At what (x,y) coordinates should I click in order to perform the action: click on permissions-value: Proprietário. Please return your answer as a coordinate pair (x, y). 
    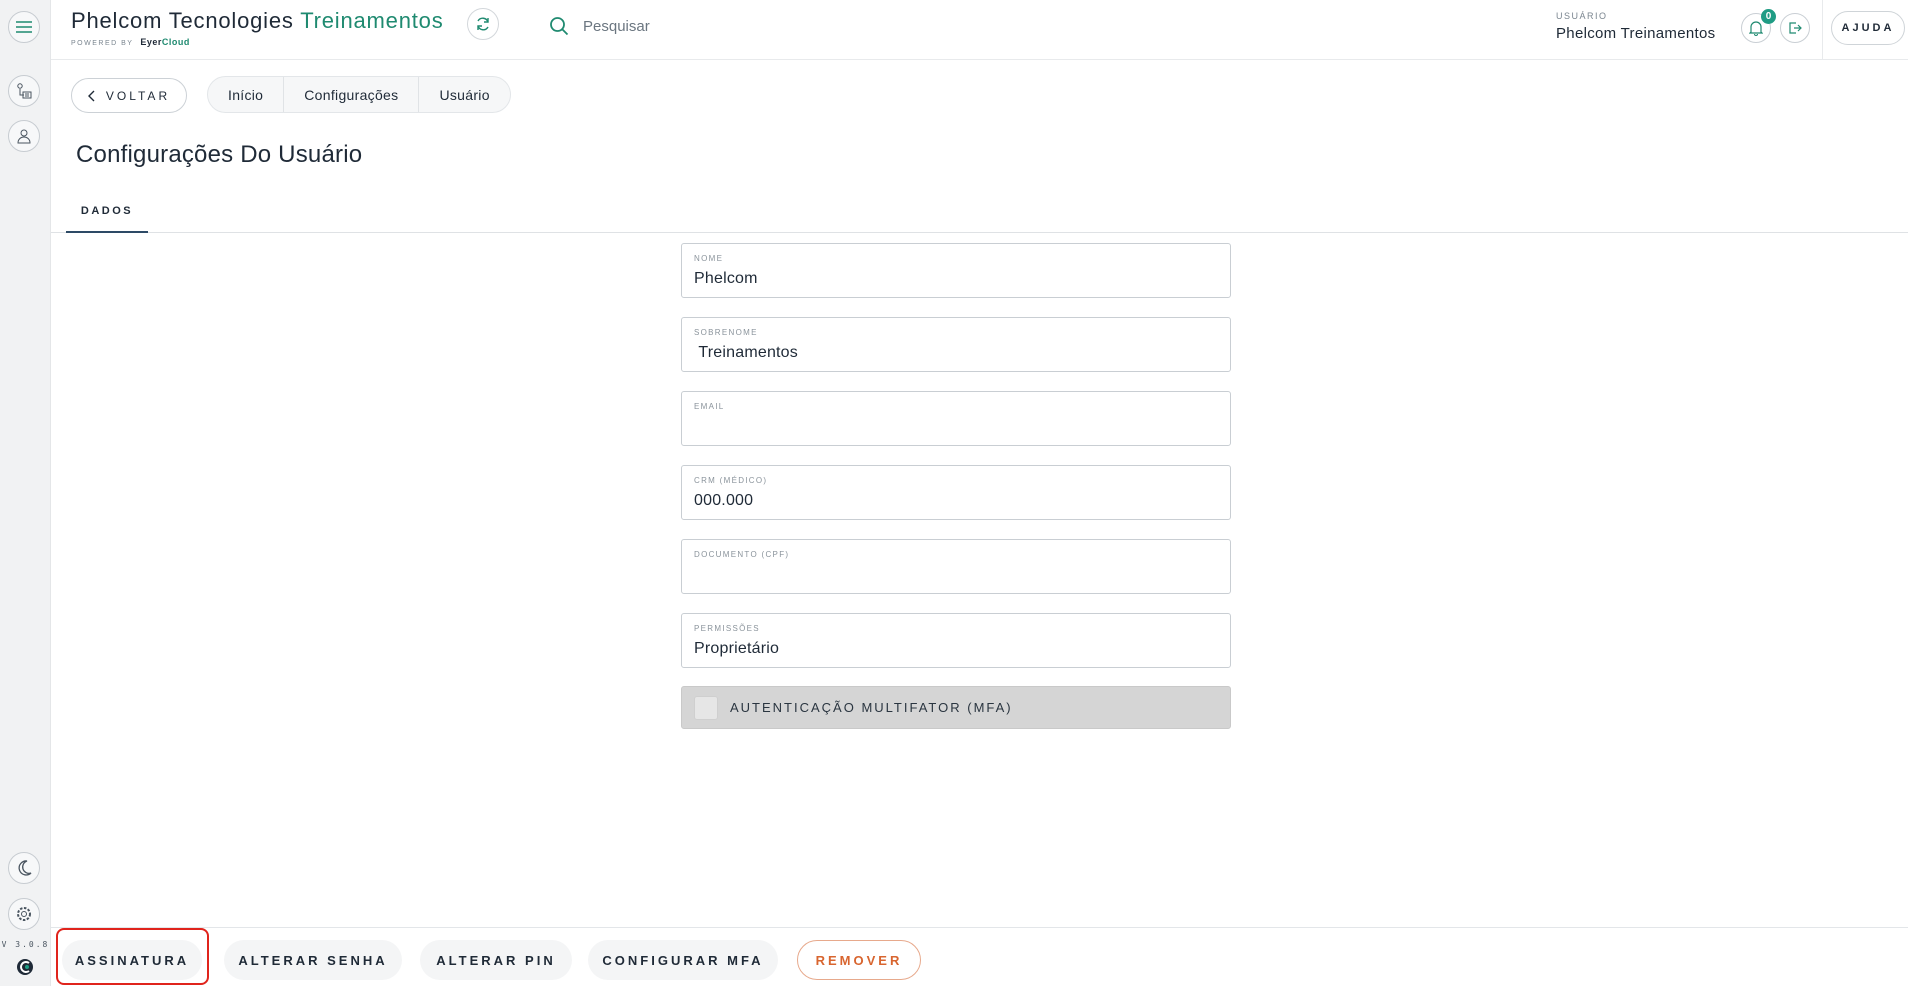
    Looking at the image, I should click on (737, 648).